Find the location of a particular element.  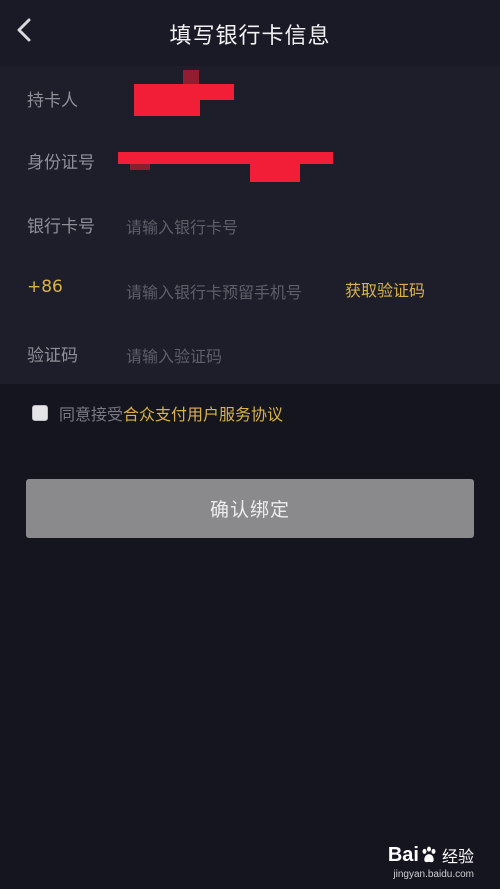

card-number-label: 银行卡号 is located at coordinates (61, 227).